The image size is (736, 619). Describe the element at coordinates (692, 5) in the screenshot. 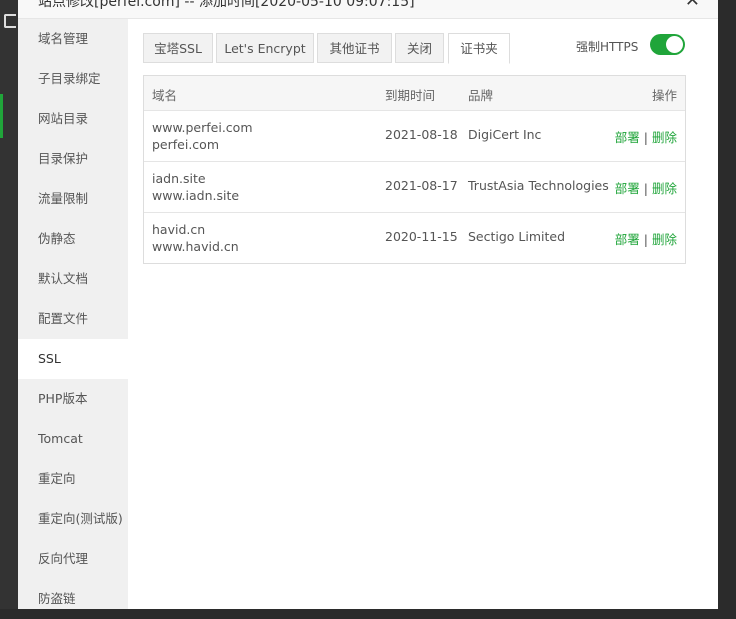

I see `close-icon: ✕` at that location.